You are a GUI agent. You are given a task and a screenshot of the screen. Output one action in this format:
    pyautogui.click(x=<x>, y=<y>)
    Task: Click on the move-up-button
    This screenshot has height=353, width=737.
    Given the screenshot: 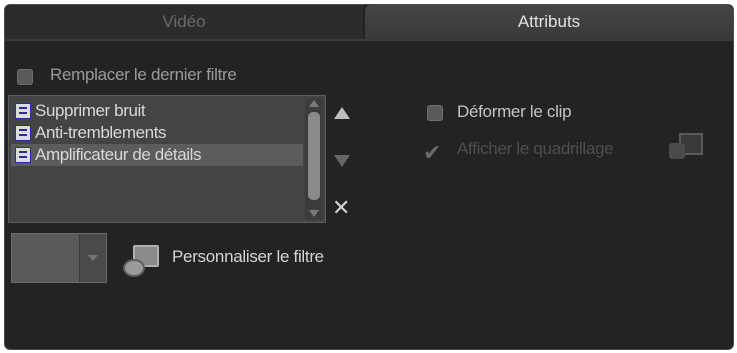 What is the action you would take?
    pyautogui.click(x=342, y=113)
    